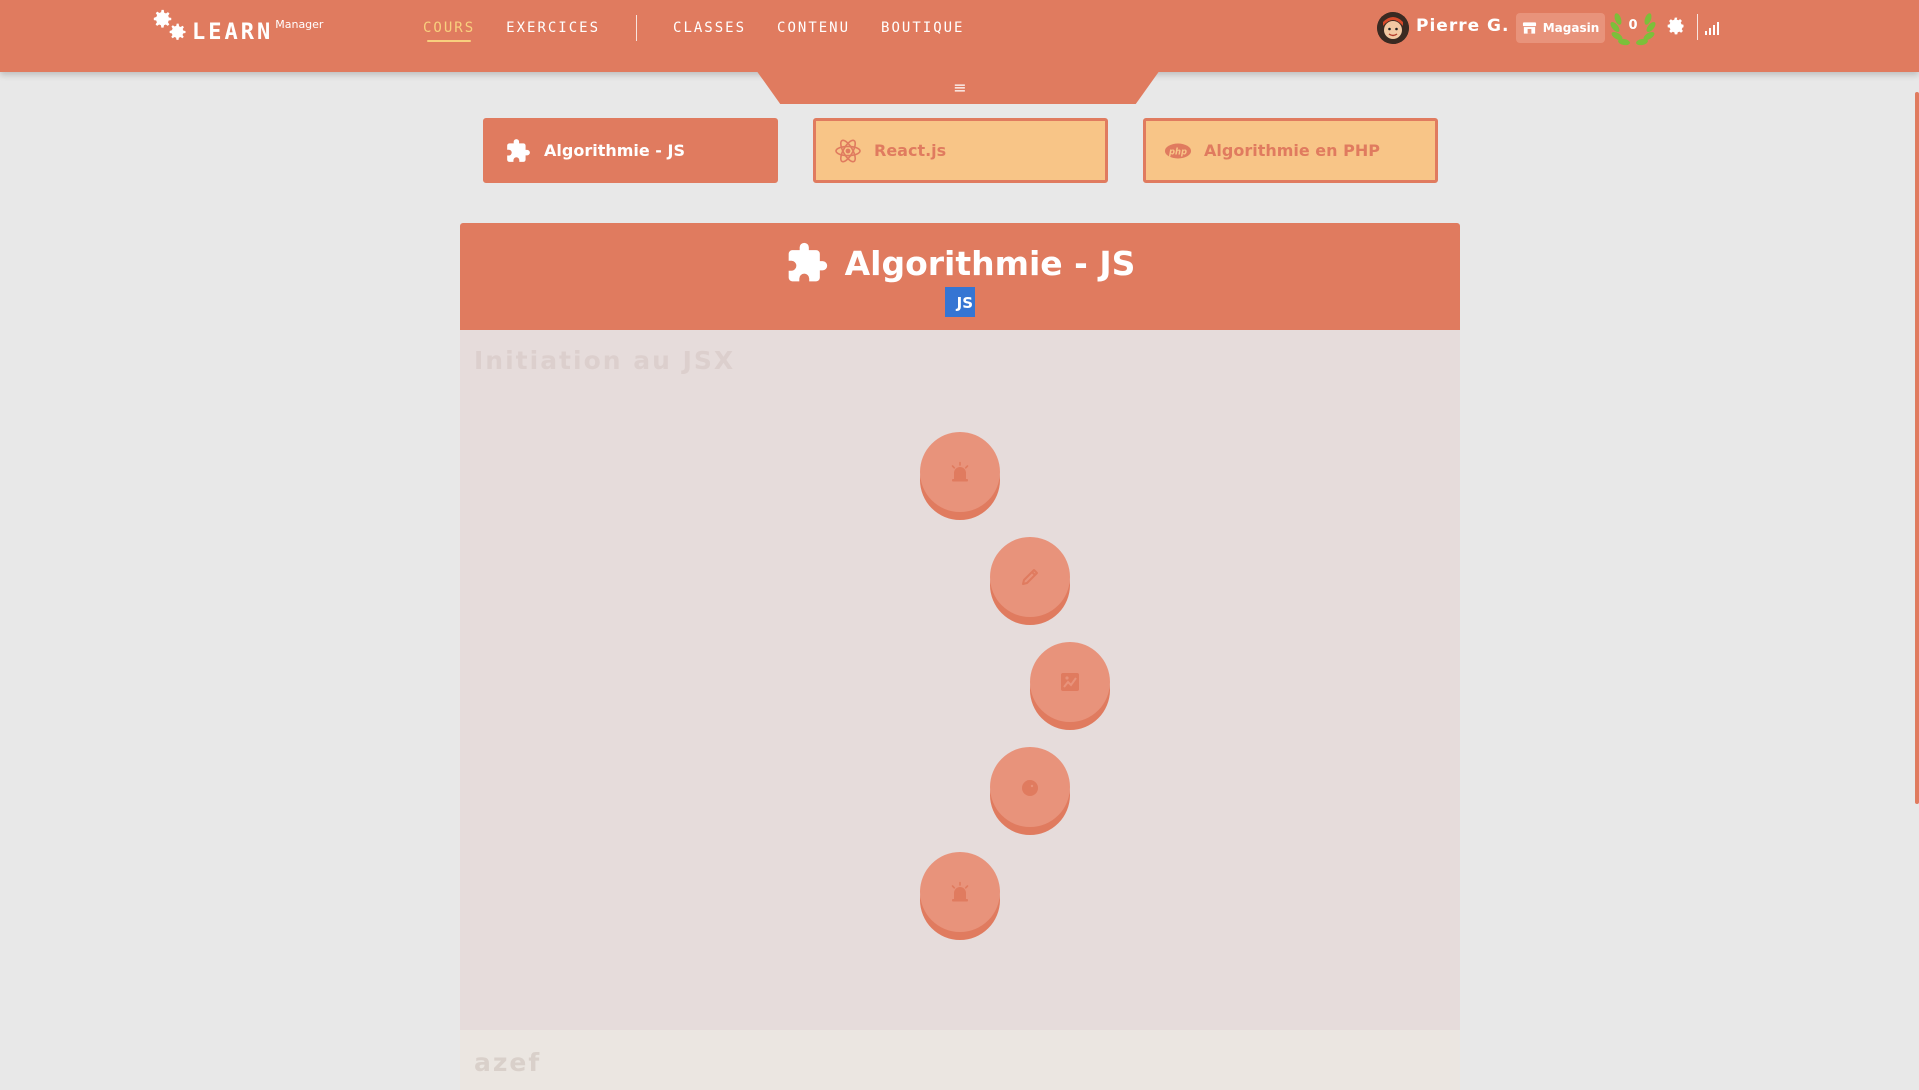 This screenshot has width=1919, height=1090. Describe the element at coordinates (553, 28) in the screenshot. I see `nav-item-exercices: EXERCICES` at that location.